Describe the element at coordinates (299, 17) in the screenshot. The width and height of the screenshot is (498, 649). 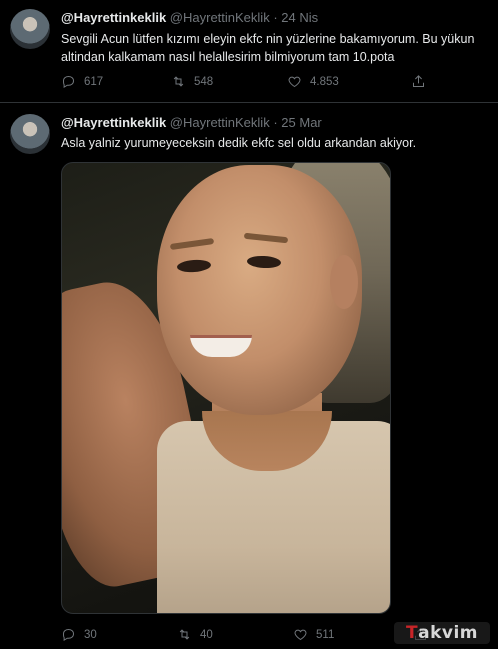
I see `tweet-date: 24 Nis` at that location.